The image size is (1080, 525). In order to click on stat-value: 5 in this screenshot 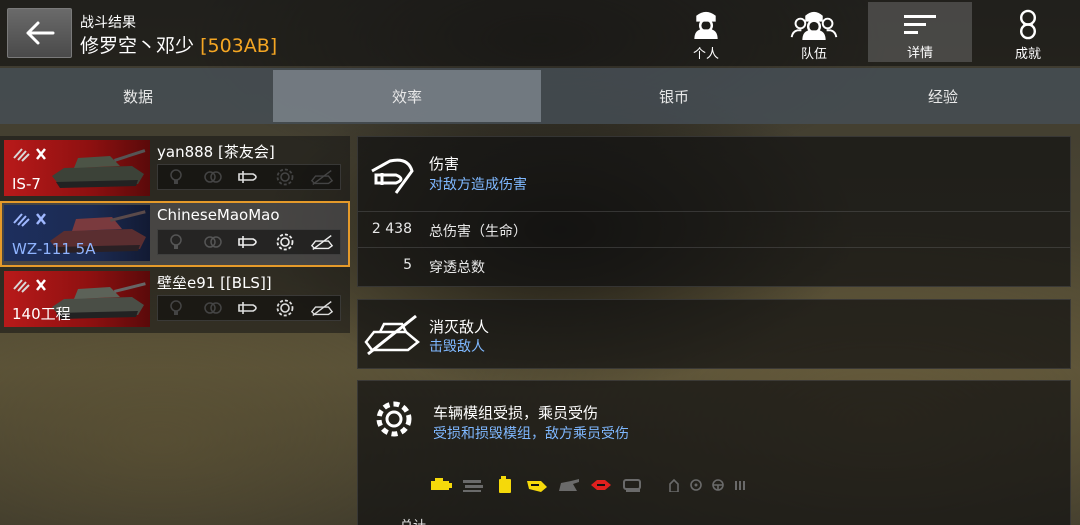, I will do `click(407, 265)`.